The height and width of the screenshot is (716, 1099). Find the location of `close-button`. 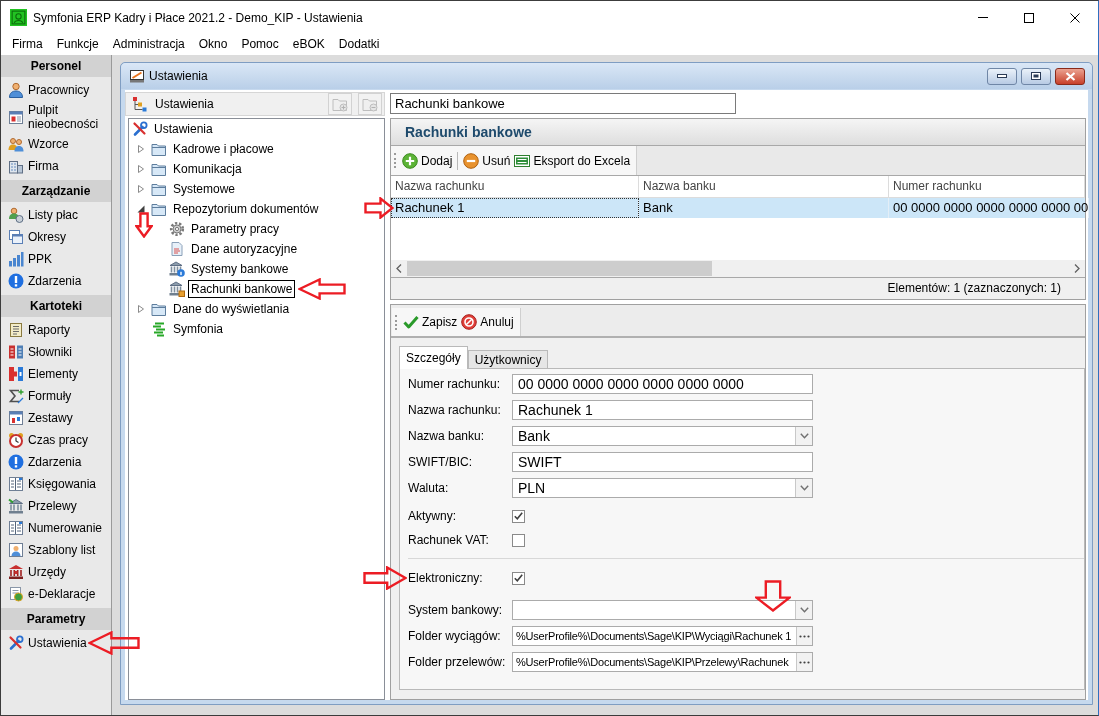

close-button is located at coordinates (1070, 76).